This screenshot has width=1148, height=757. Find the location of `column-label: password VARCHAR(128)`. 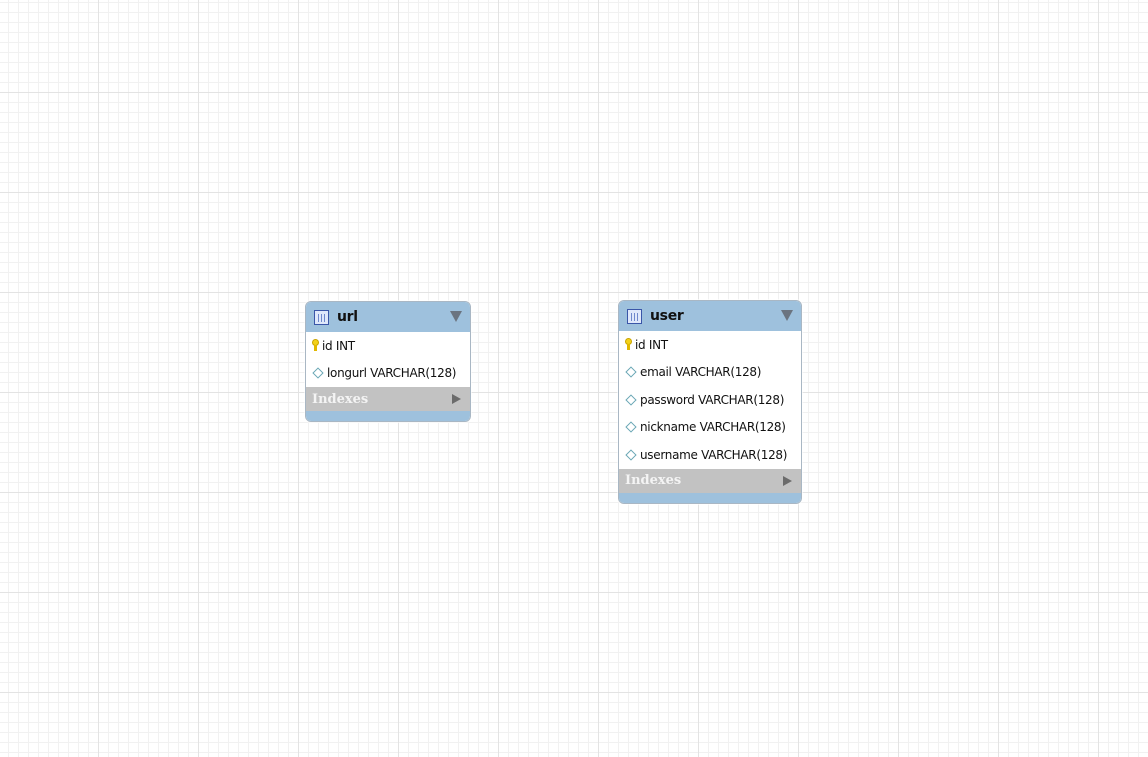

column-label: password VARCHAR(128) is located at coordinates (712, 399).